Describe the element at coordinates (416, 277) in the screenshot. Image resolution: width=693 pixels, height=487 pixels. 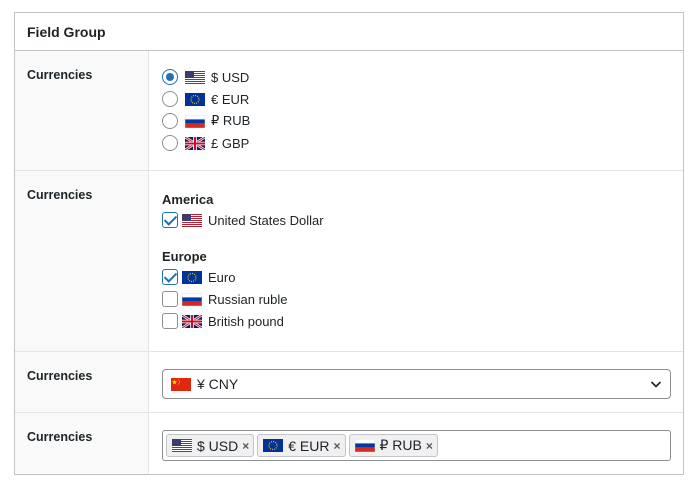
I see `checkbox-option-eur: Euro` at that location.